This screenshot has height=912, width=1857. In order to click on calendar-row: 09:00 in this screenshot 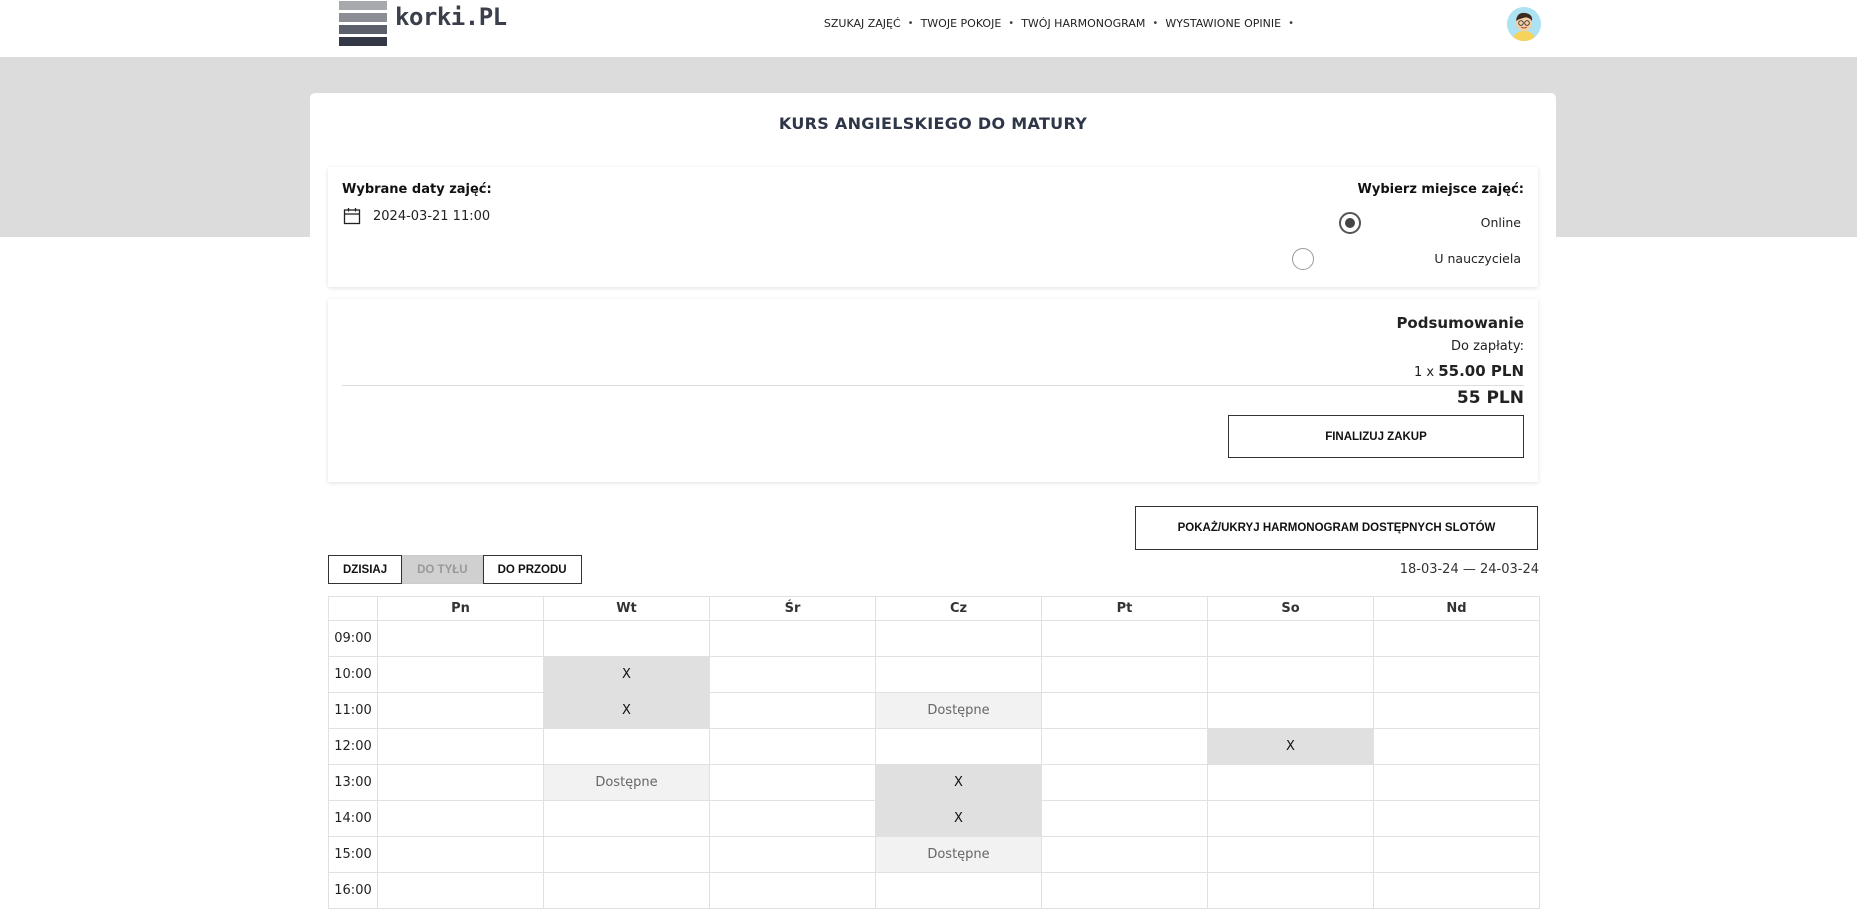, I will do `click(934, 638)`.